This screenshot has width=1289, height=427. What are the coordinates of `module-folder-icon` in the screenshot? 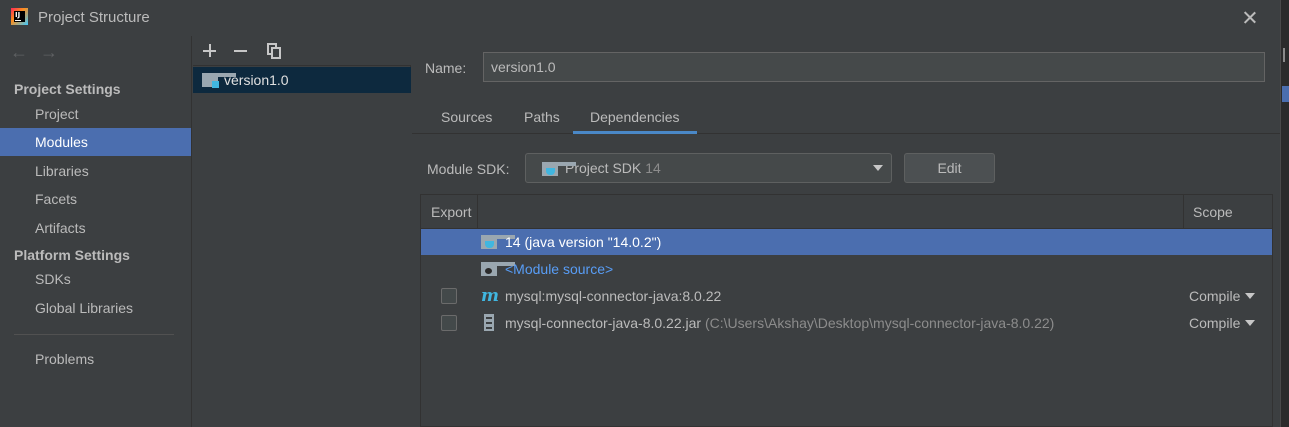 It's located at (219, 80).